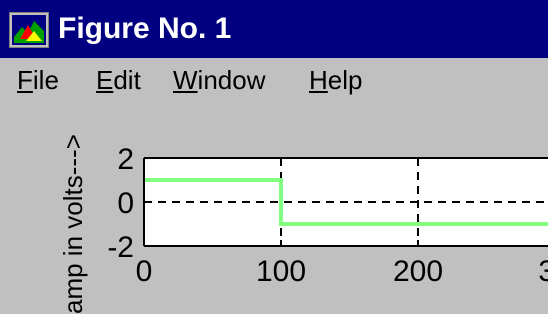 The width and height of the screenshot is (548, 314). Describe the element at coordinates (345, 80) in the screenshot. I see `menu-help-label: elp` at that location.